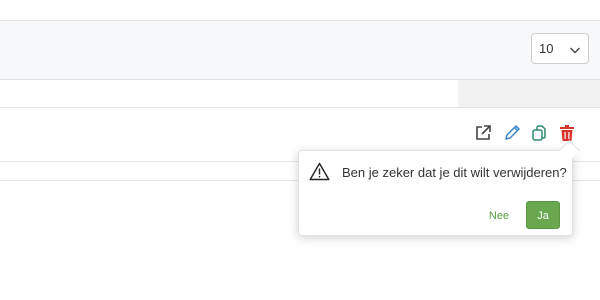 This screenshot has height=300, width=600. What do you see at coordinates (567, 133) in the screenshot?
I see `trash-icon` at bounding box center [567, 133].